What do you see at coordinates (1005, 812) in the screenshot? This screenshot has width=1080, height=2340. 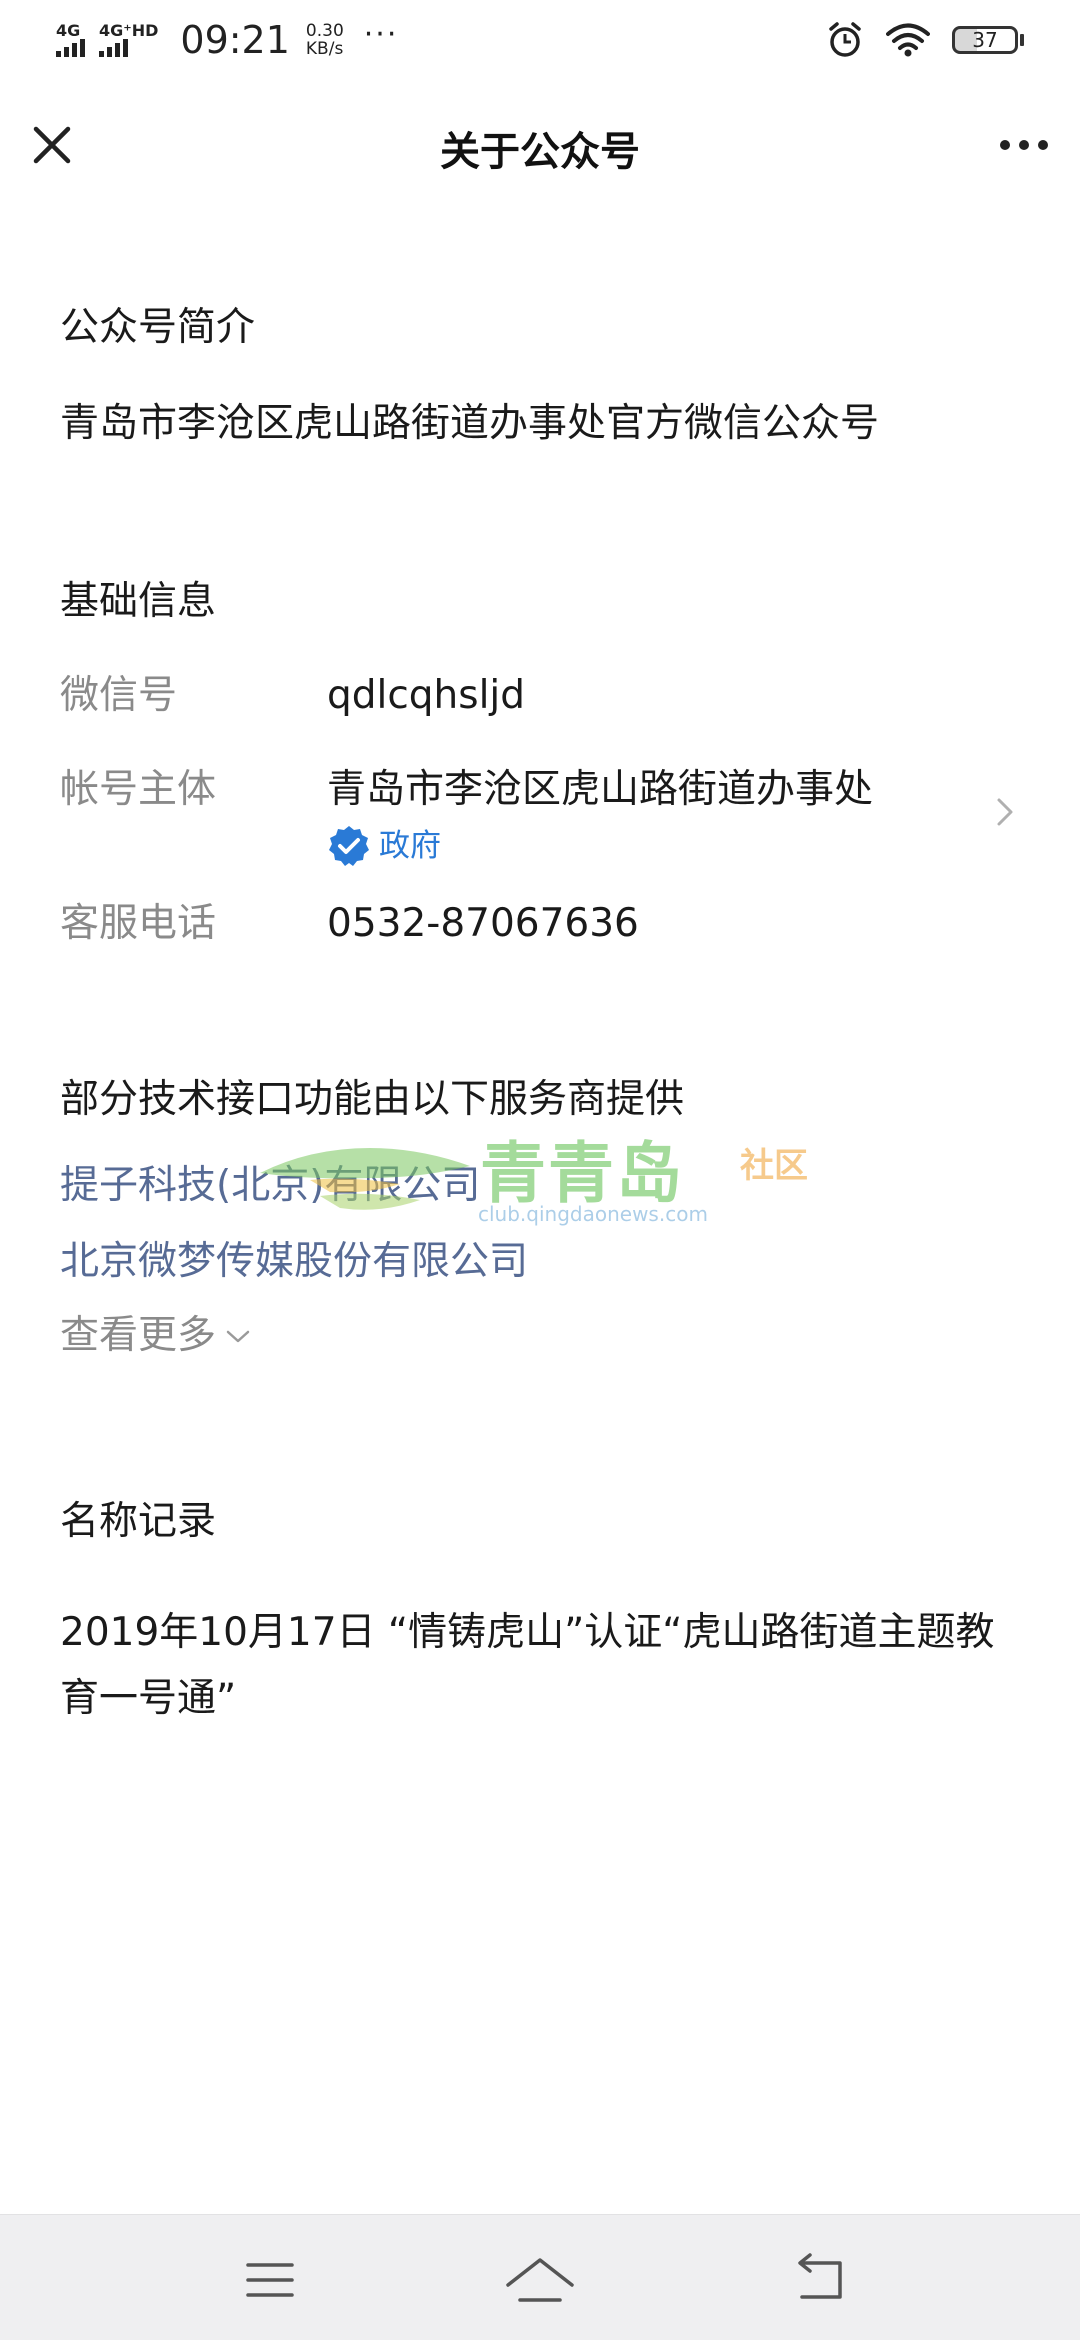 I see `chevron-right-icon` at bounding box center [1005, 812].